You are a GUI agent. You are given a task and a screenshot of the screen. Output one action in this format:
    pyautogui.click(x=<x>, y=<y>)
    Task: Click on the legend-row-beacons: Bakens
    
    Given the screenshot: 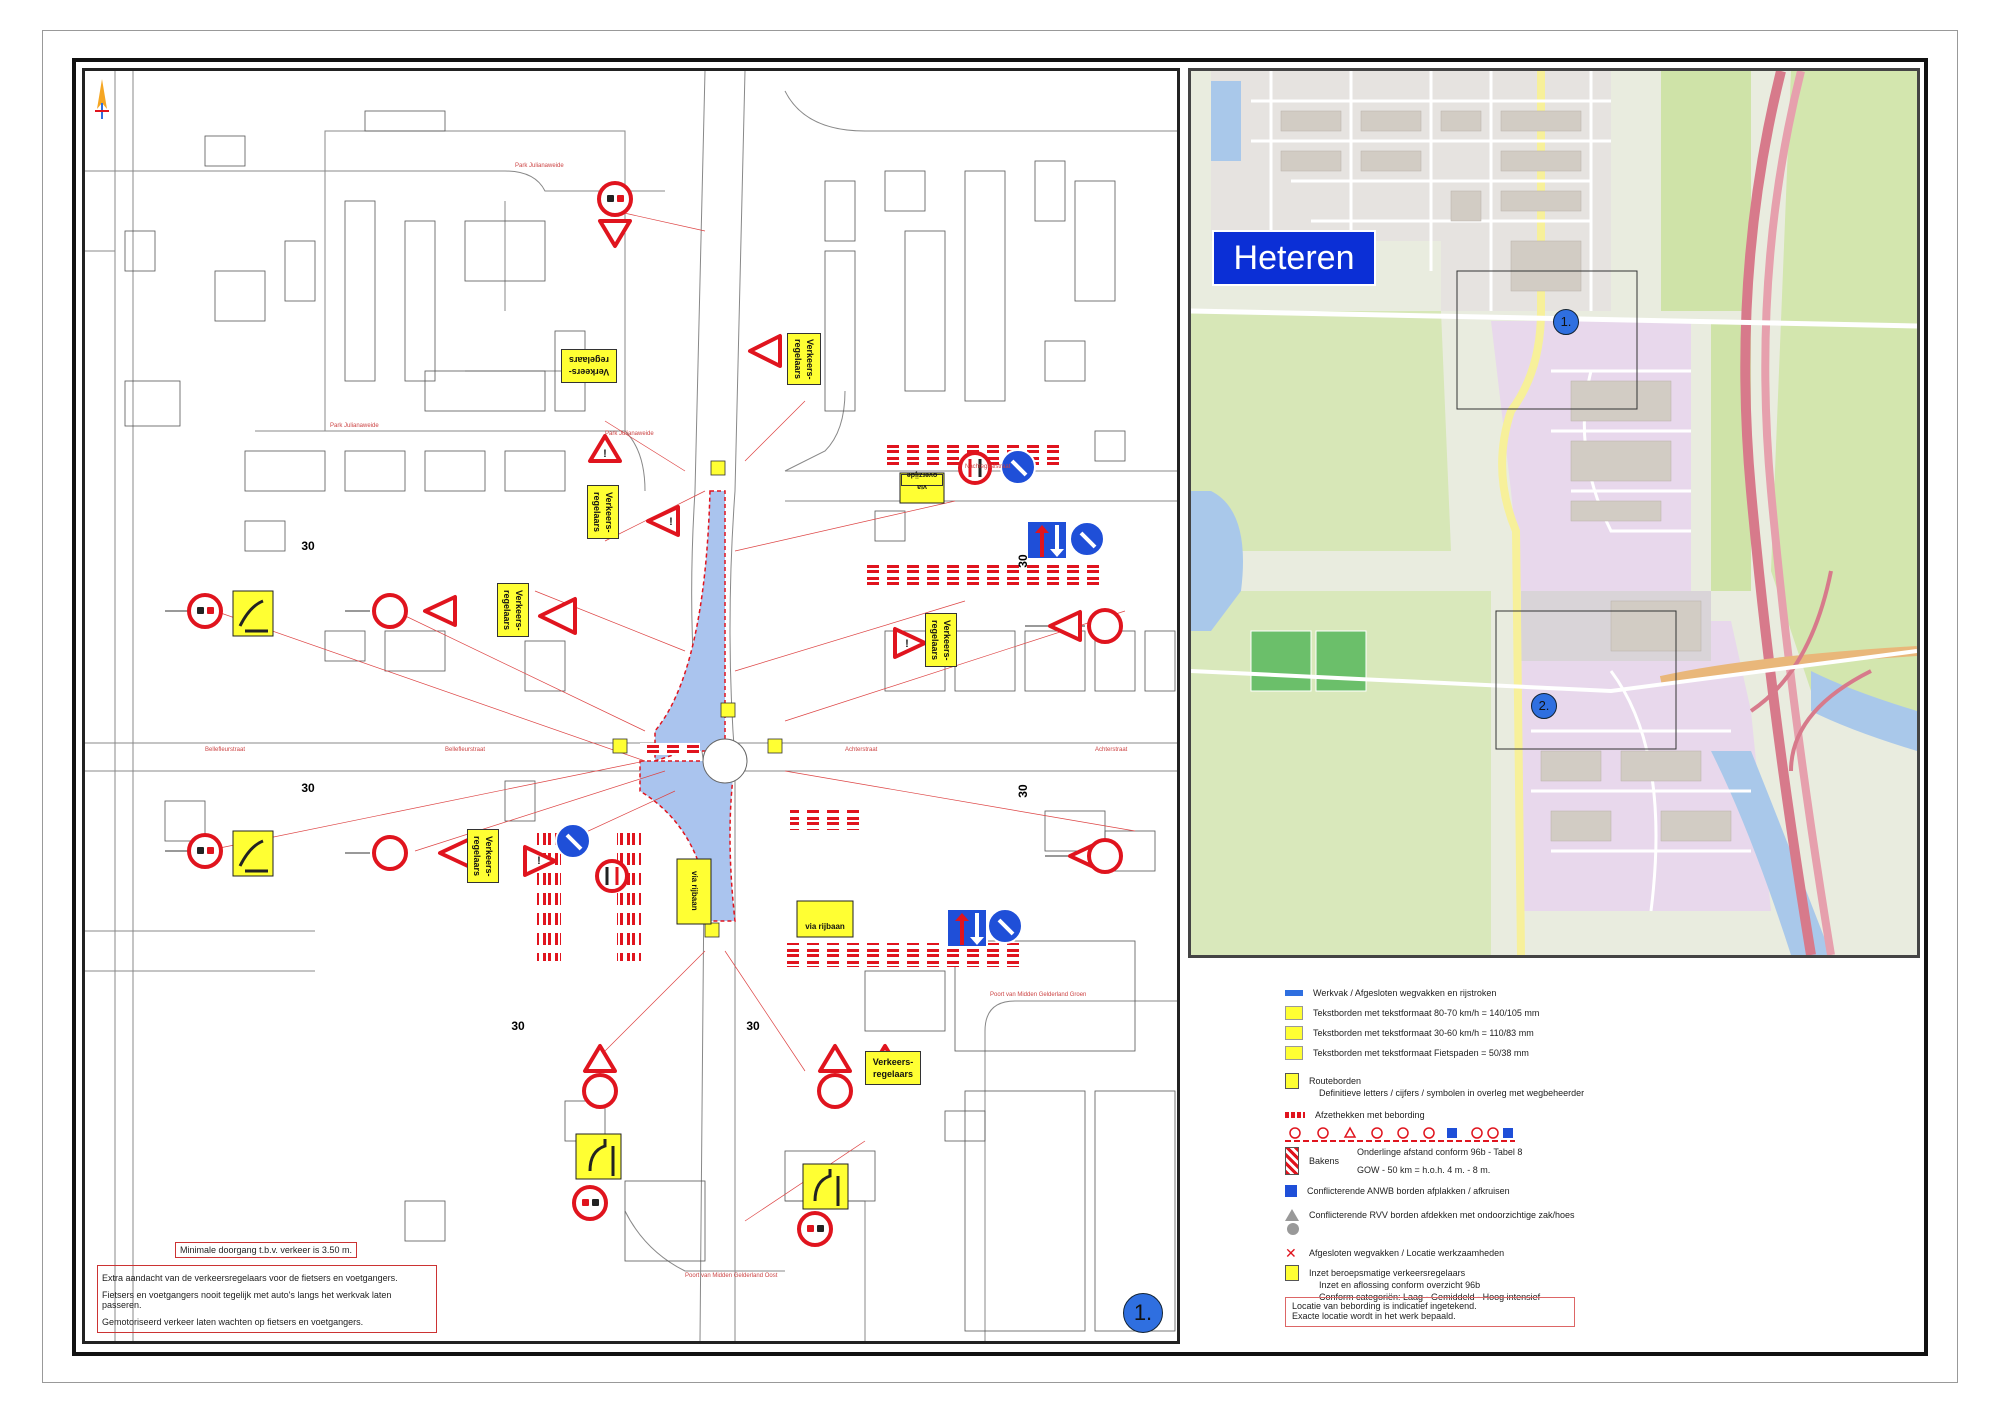 What is the action you would take?
    pyautogui.click(x=1312, y=1161)
    